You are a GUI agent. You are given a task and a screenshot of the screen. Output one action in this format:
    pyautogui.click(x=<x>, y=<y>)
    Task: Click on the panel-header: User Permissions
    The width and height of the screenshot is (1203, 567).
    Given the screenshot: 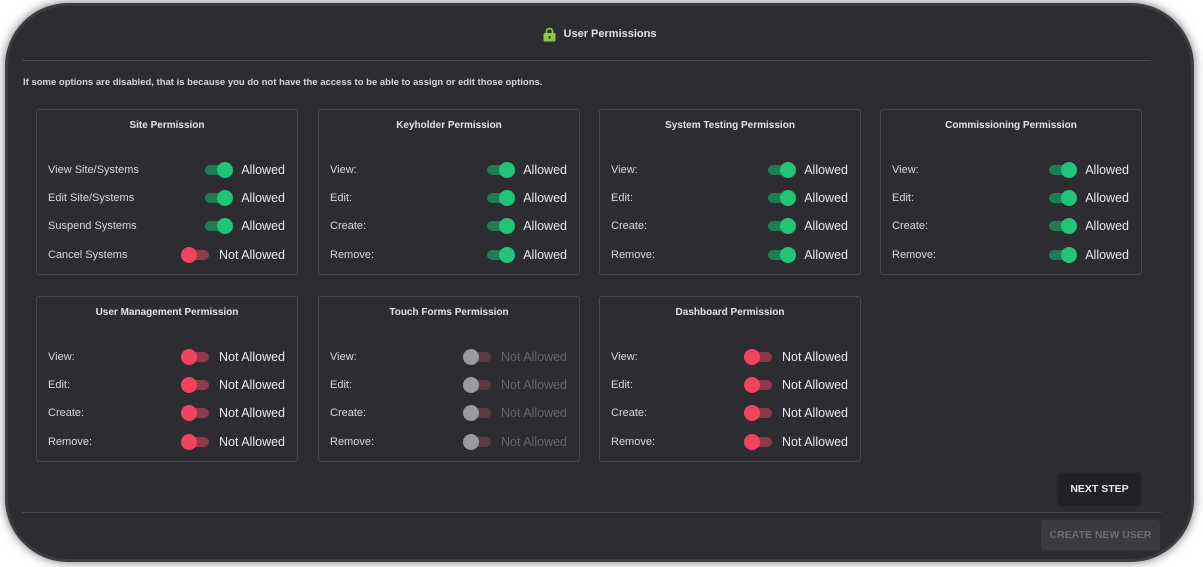 What is the action you would take?
    pyautogui.click(x=599, y=34)
    